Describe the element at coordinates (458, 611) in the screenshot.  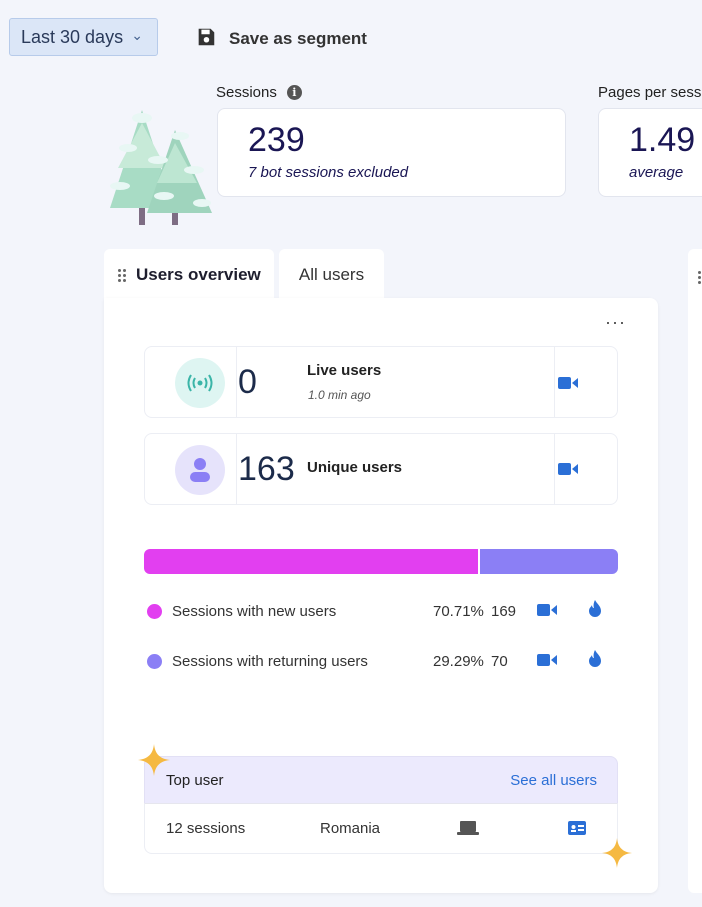
I see `new-users-percent: 70.71%` at that location.